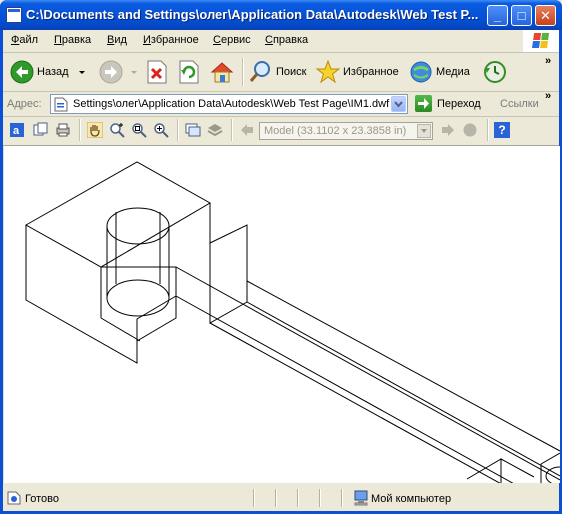 The image size is (562, 514). What do you see at coordinates (82, 72) in the screenshot?
I see `back-dropdown-icon` at bounding box center [82, 72].